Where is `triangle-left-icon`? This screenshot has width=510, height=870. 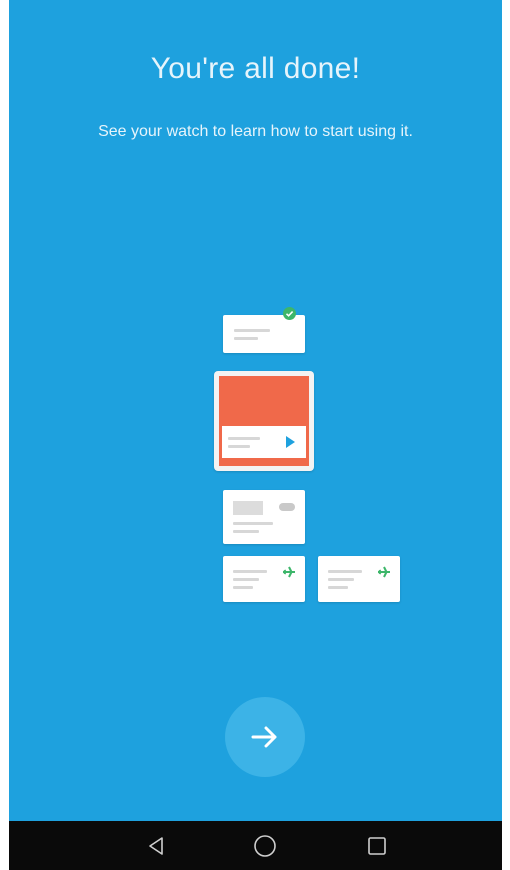
triangle-left-icon is located at coordinates (156, 845).